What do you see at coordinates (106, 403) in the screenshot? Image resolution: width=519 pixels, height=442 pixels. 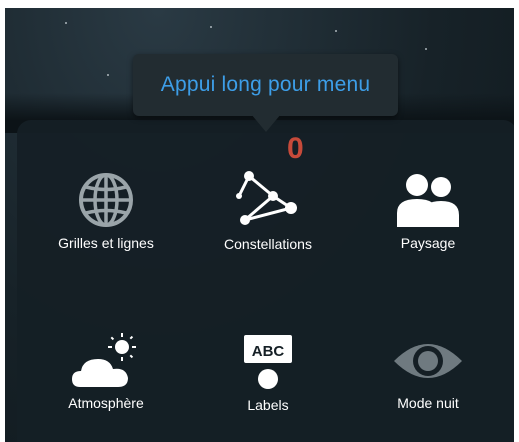 I see `menu-item-label: Atmosphère` at bounding box center [106, 403].